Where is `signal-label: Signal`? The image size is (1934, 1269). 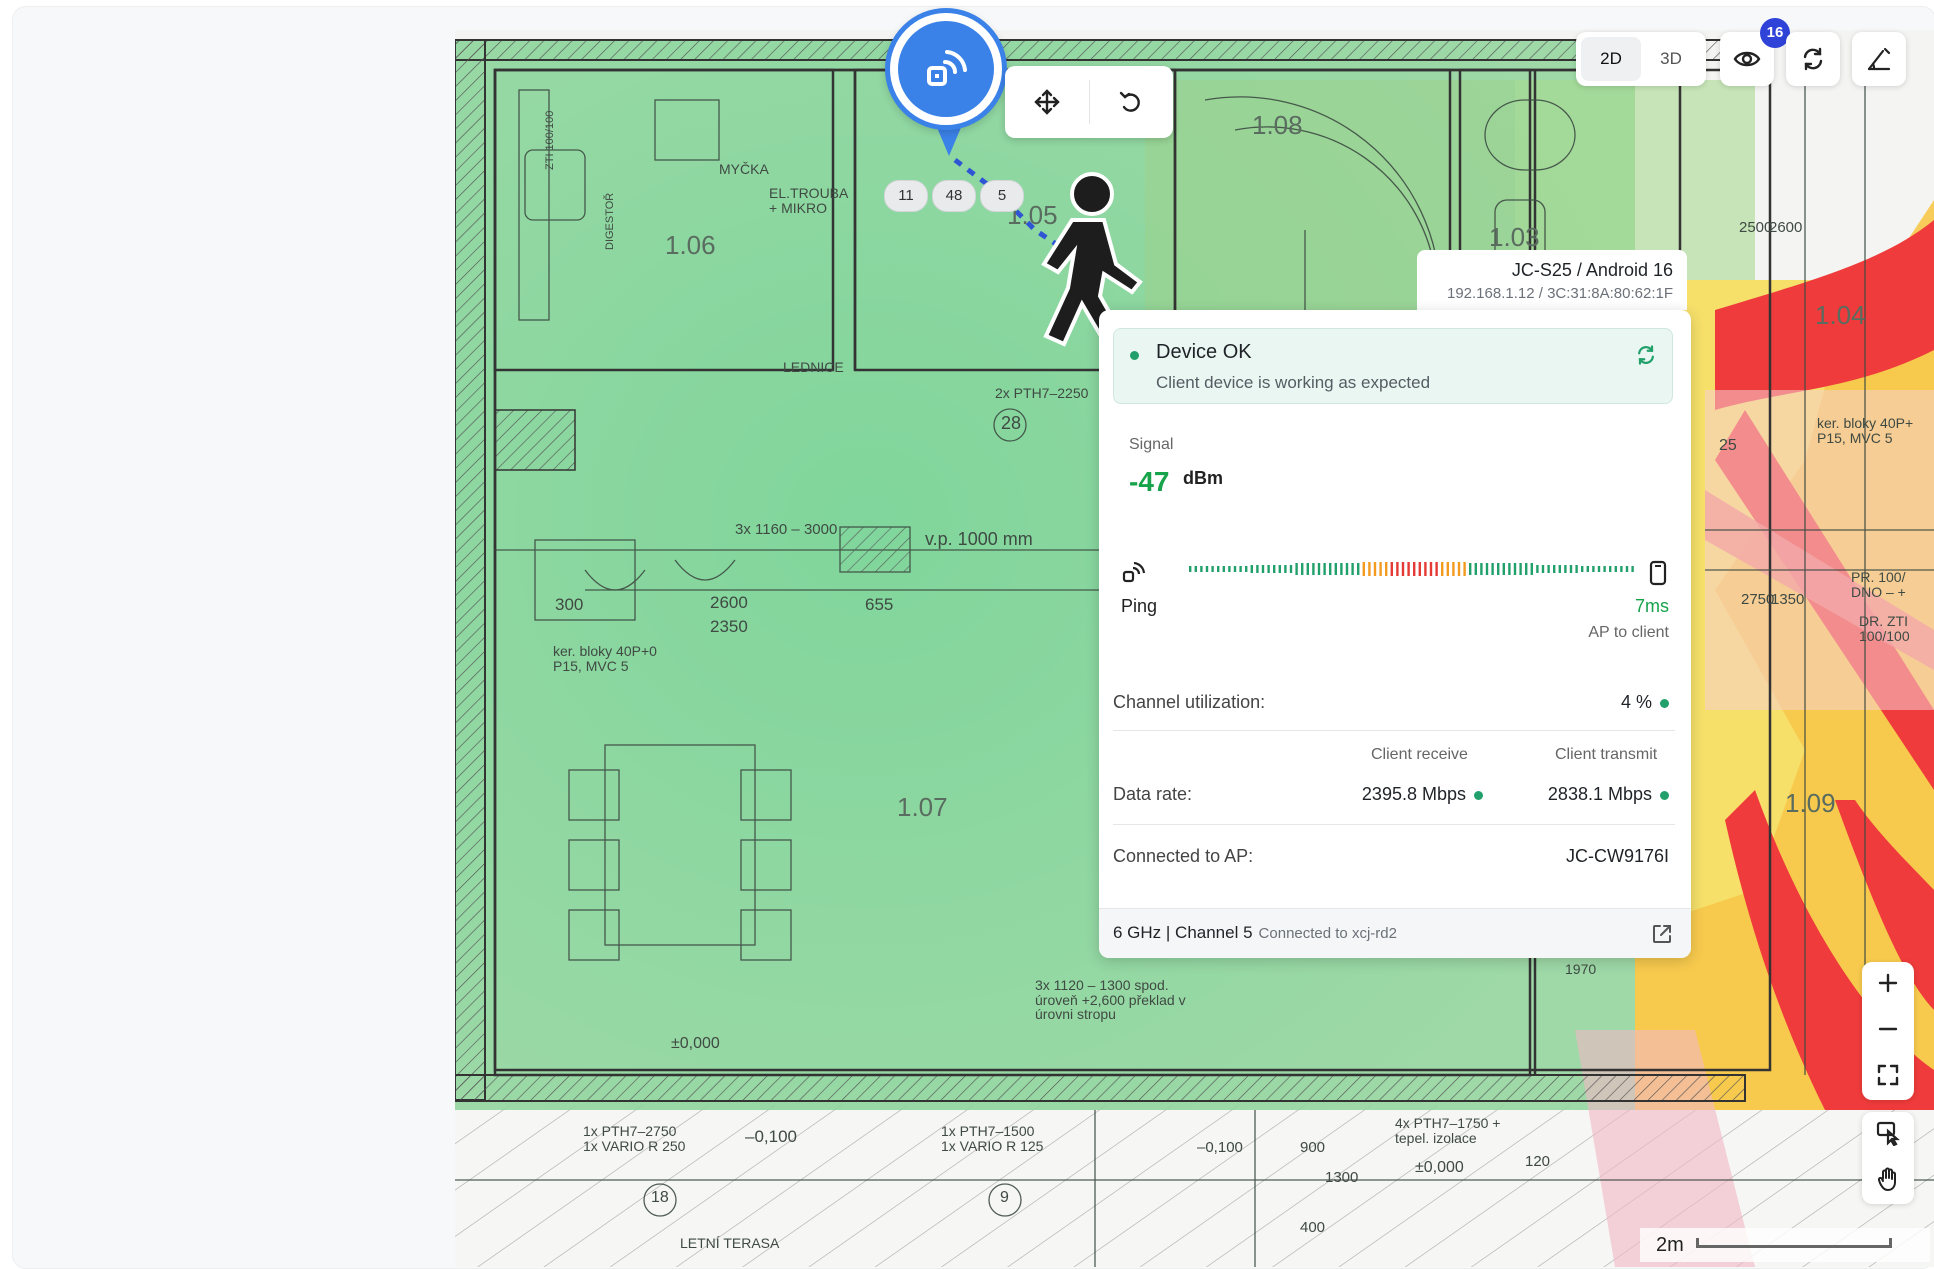 signal-label: Signal is located at coordinates (1151, 444).